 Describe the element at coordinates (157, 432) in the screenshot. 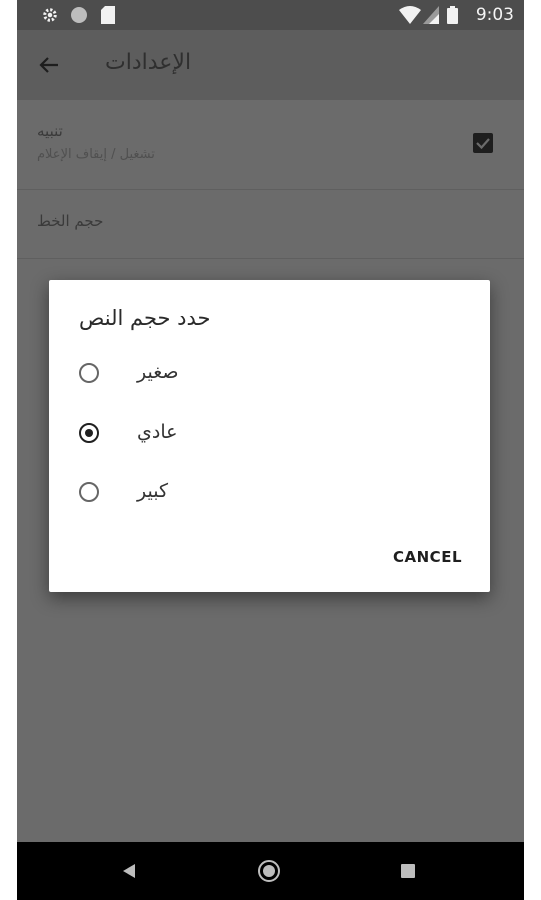

I see `option-label: عادي` at that location.